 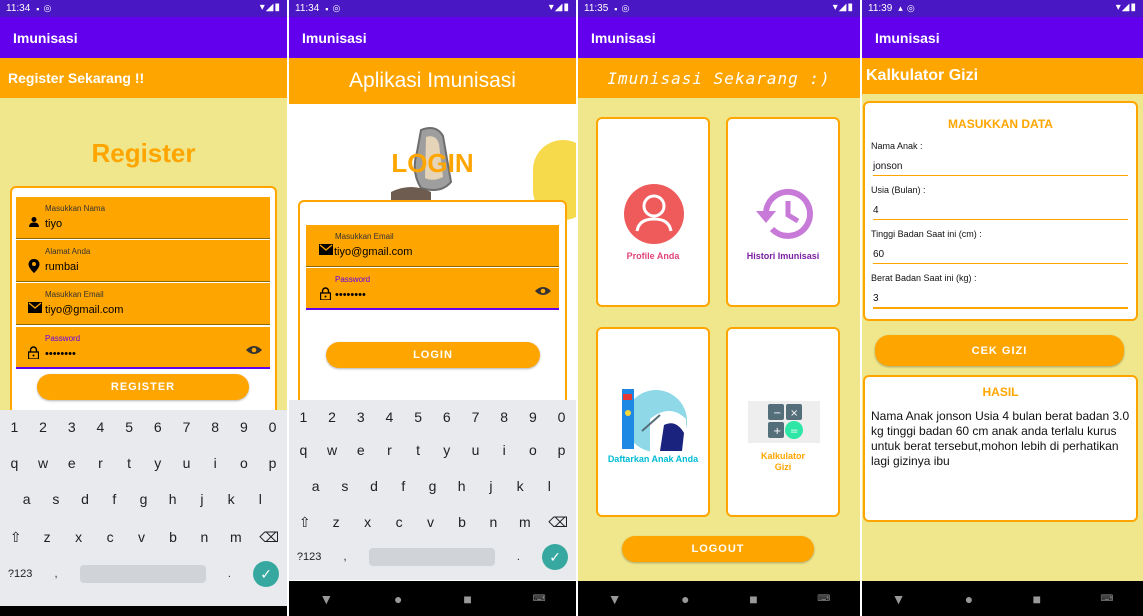 What do you see at coordinates (143, 218) in the screenshot?
I see `name-field: Masukkan Nama tiyo` at bounding box center [143, 218].